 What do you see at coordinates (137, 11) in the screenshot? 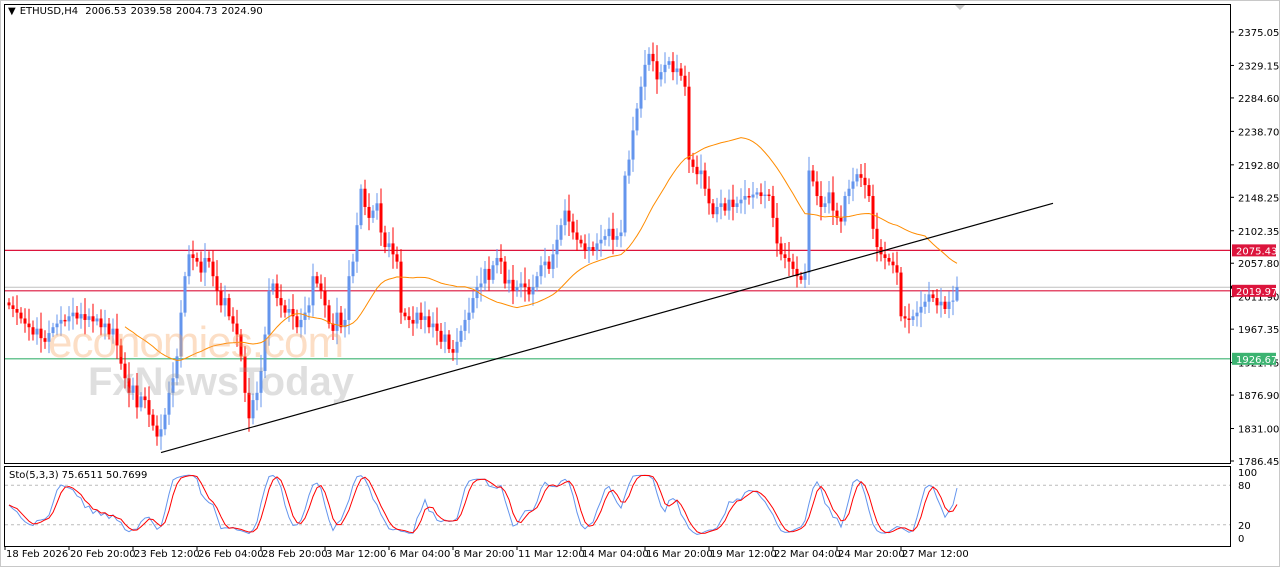
I see `chart-header: ▼ ETHUSD,H4 2006.53 2039.58 2004.73 2024.90` at bounding box center [137, 11].